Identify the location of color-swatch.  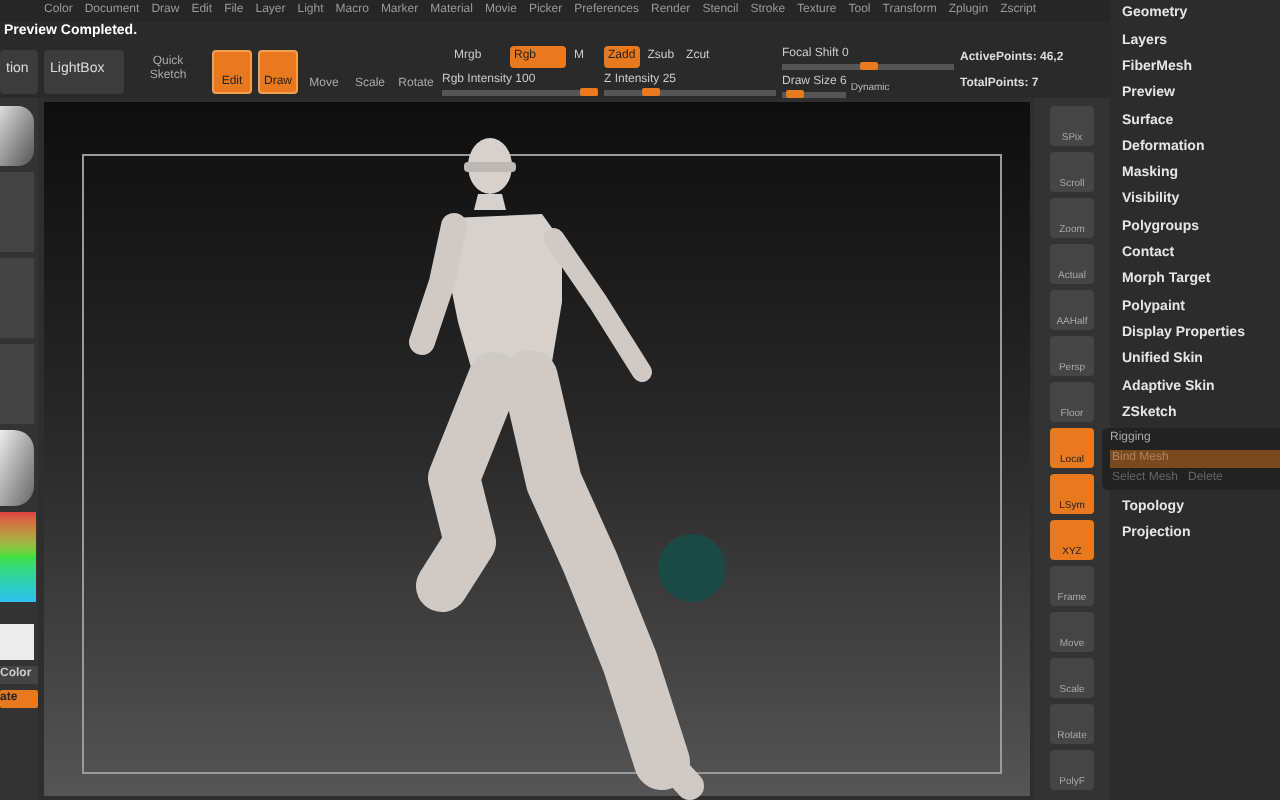
(17, 642).